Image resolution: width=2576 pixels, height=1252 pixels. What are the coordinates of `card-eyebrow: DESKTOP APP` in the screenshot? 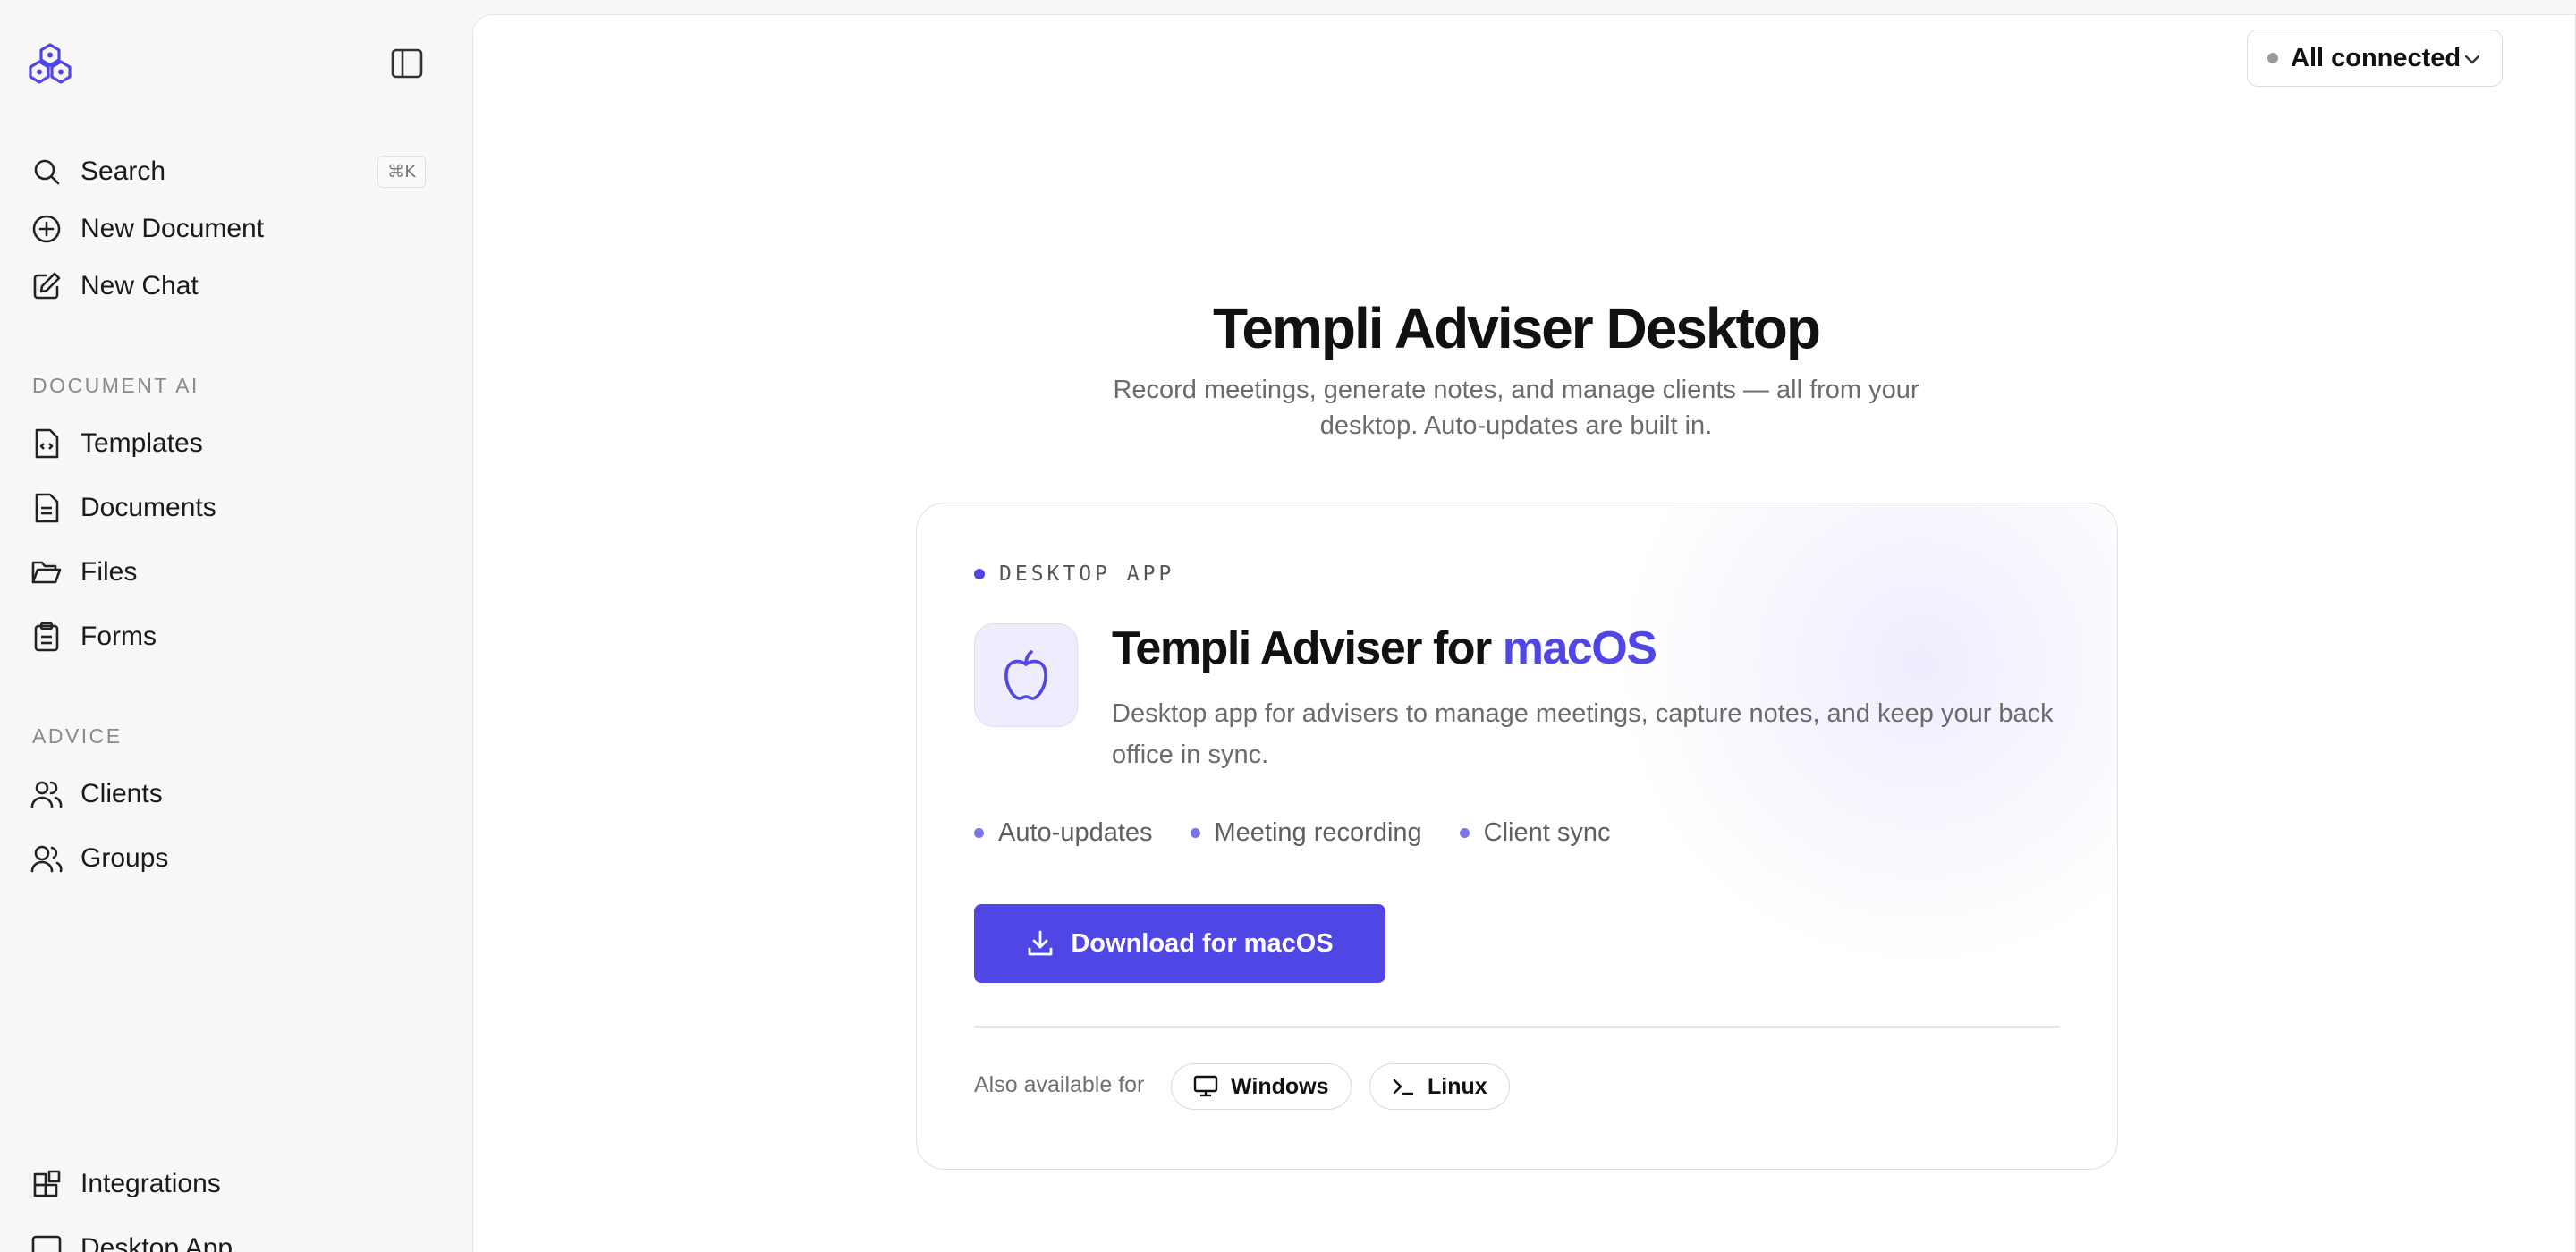 It's located at (1074, 574).